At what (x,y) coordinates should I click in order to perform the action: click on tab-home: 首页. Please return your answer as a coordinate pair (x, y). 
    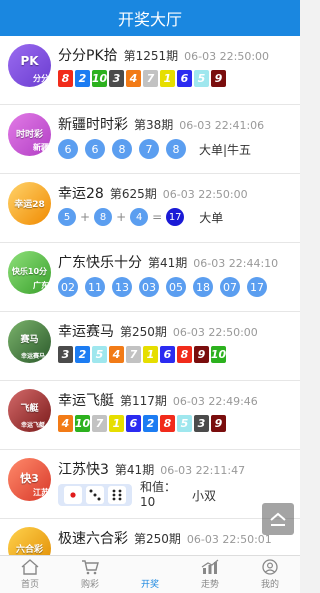
    Looking at the image, I should click on (30, 574).